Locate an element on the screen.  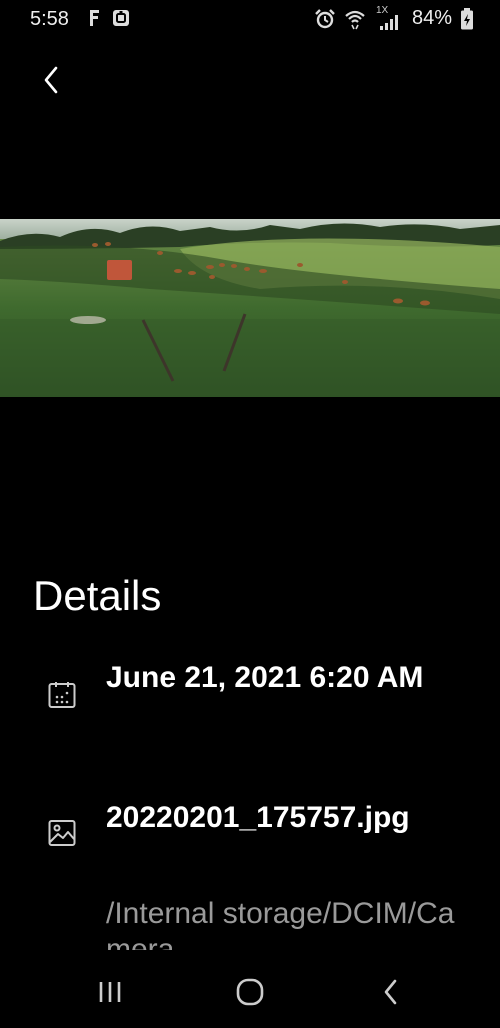
home-icon is located at coordinates (250, 992).